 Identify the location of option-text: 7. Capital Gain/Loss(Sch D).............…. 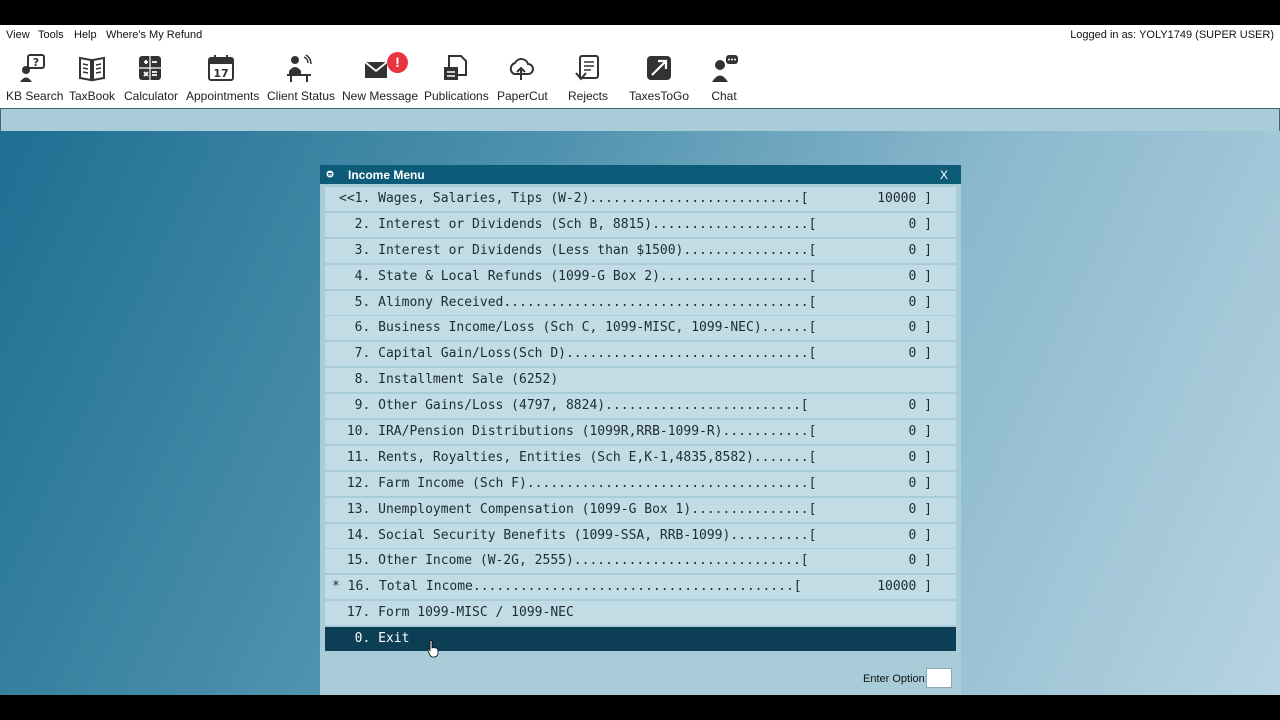
(578, 354).